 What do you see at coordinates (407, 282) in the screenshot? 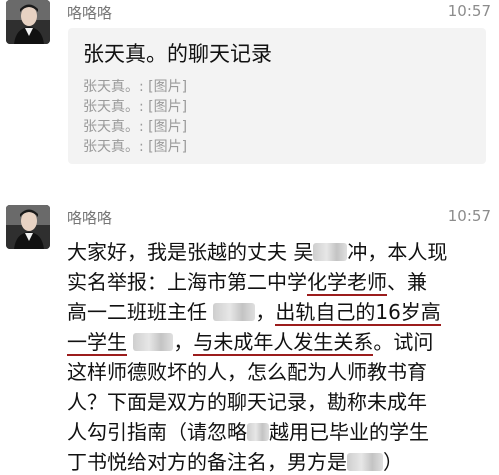
I see `text-segment: 、兼` at bounding box center [407, 282].